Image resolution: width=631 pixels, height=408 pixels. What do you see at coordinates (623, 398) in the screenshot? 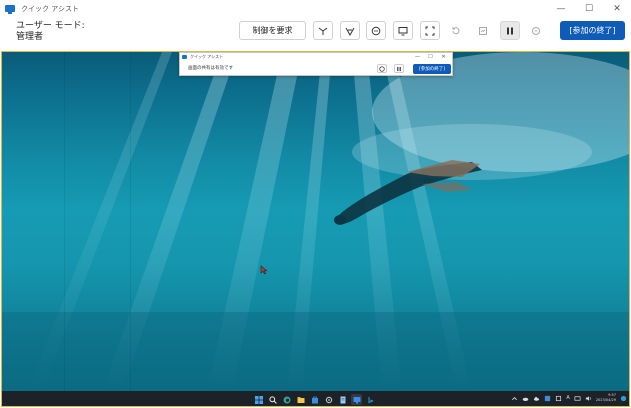
I see `notification-icon` at bounding box center [623, 398].